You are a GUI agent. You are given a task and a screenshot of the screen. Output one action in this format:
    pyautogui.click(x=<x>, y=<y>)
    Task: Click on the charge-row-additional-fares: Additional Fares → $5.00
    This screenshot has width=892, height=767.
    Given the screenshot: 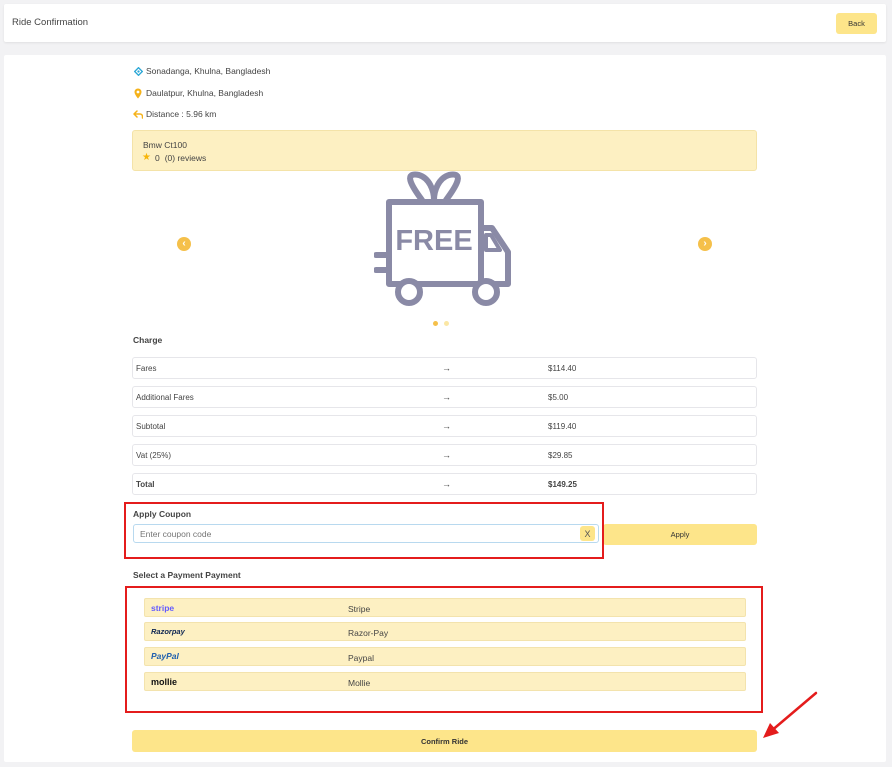 What is the action you would take?
    pyautogui.click(x=444, y=397)
    